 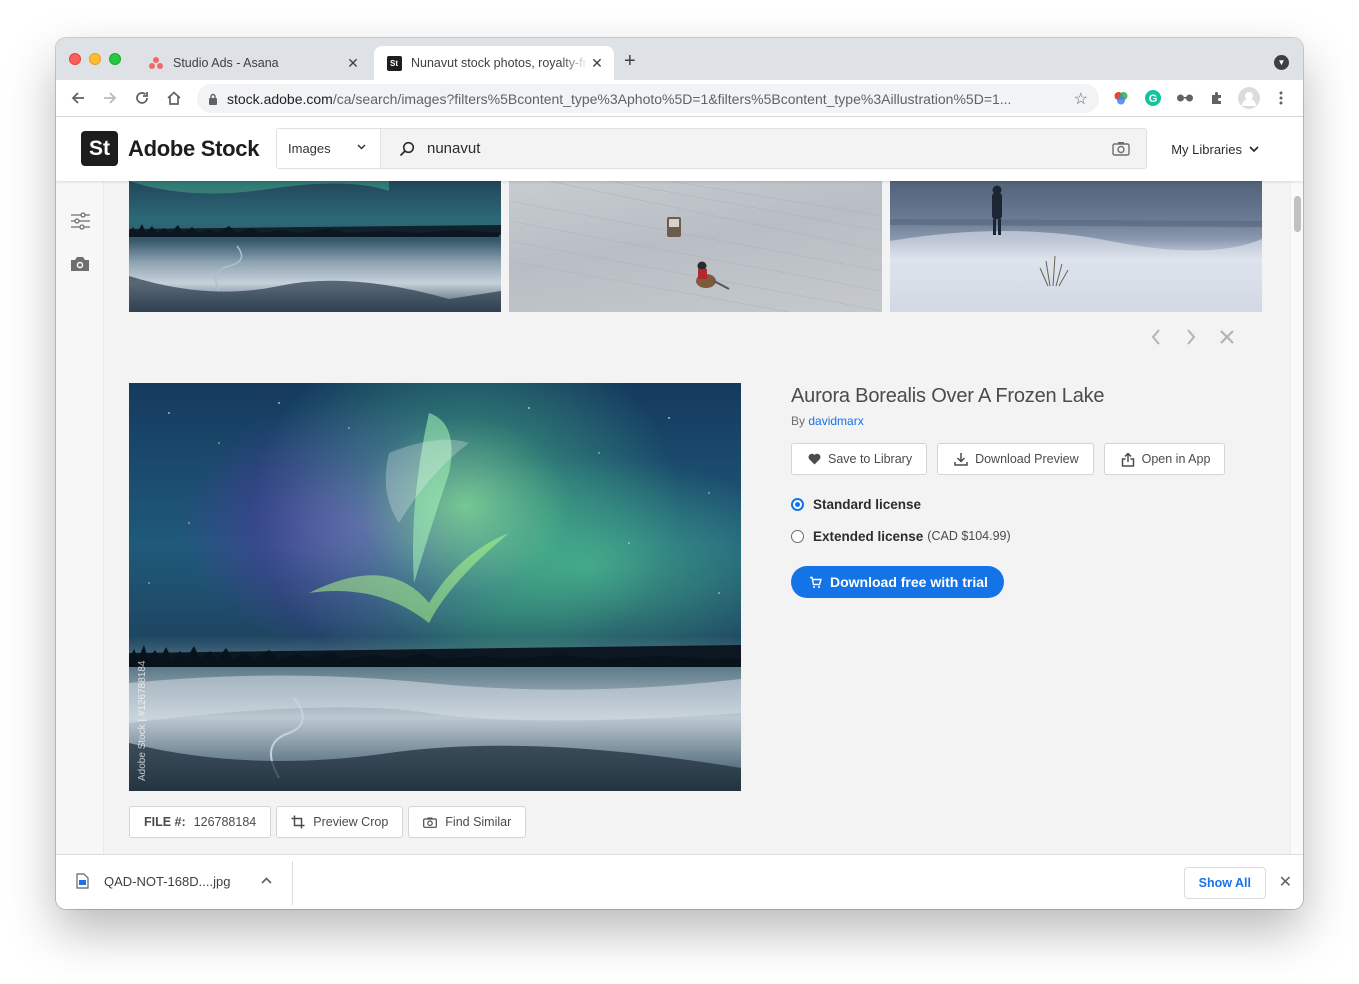 What do you see at coordinates (1021, 421) in the screenshot?
I see `asset-byline: By davidmarx` at bounding box center [1021, 421].